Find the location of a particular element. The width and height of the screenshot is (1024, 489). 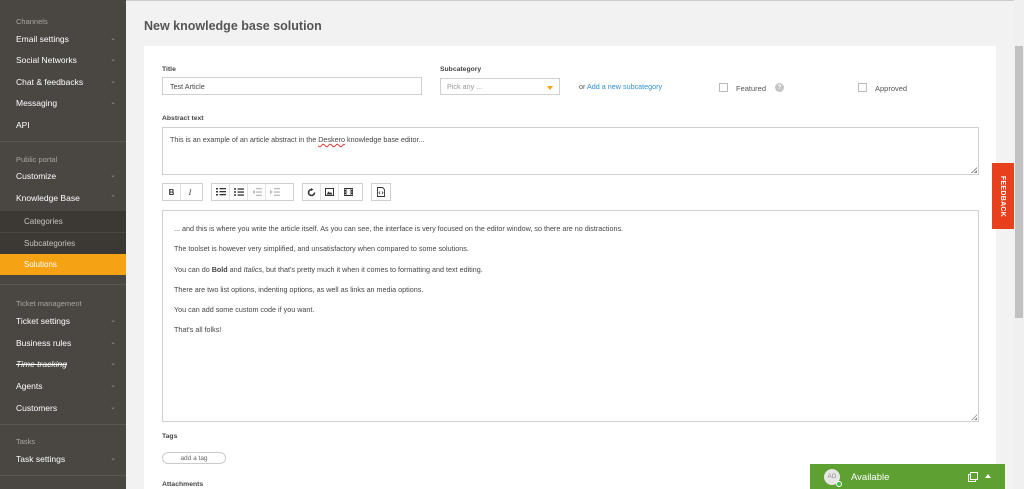

sidebar-item-messaging: Messaging ⌄ is located at coordinates (63, 102).